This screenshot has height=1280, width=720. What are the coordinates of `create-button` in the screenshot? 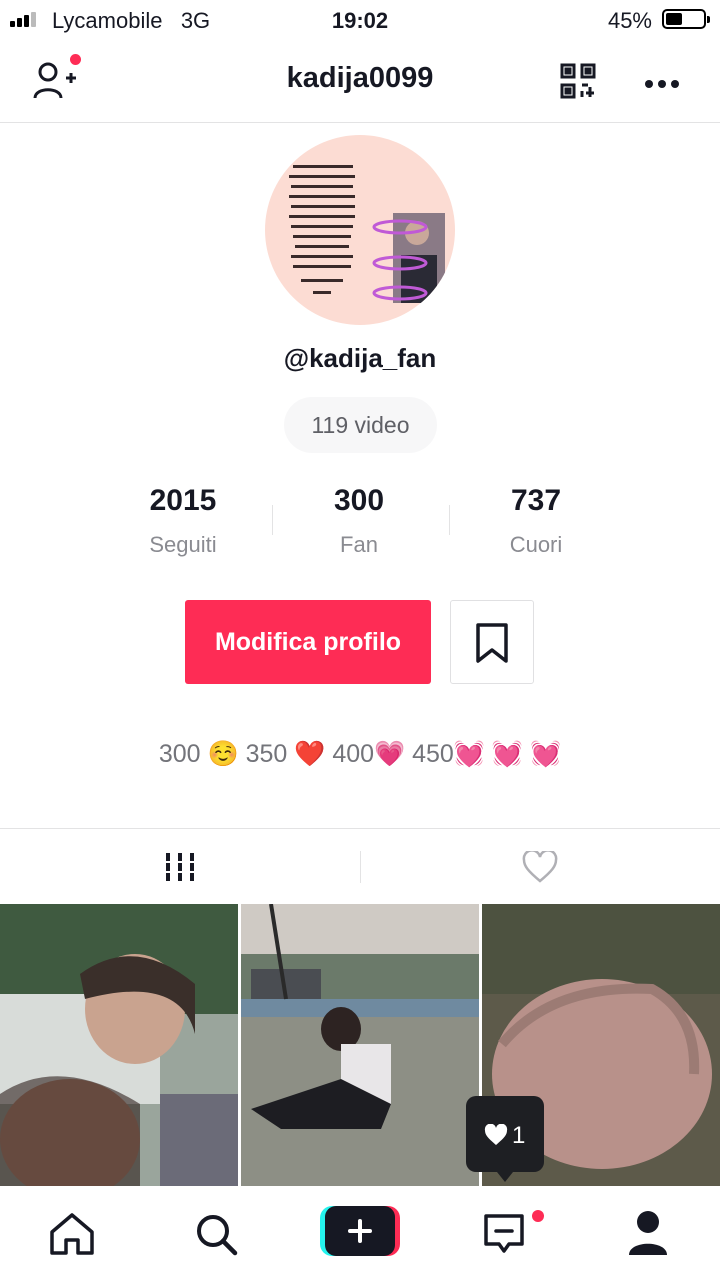 It's located at (360, 1231).